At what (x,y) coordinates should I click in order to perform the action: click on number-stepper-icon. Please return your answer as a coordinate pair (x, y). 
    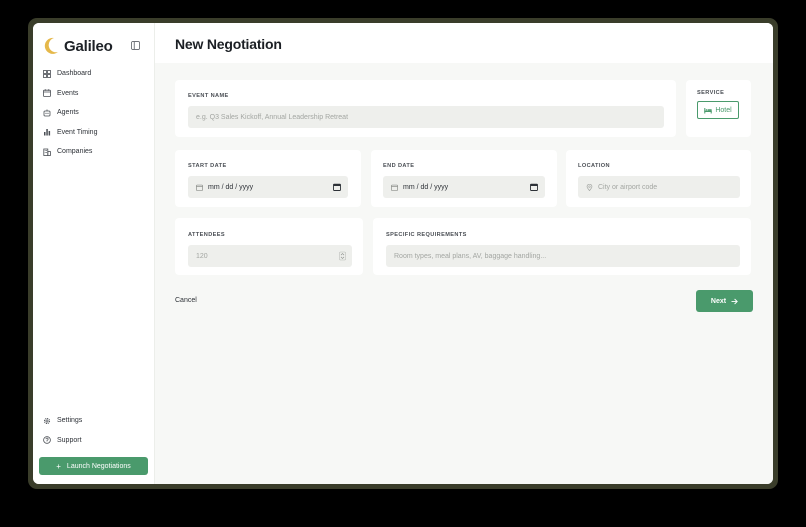
    Looking at the image, I should click on (342, 256).